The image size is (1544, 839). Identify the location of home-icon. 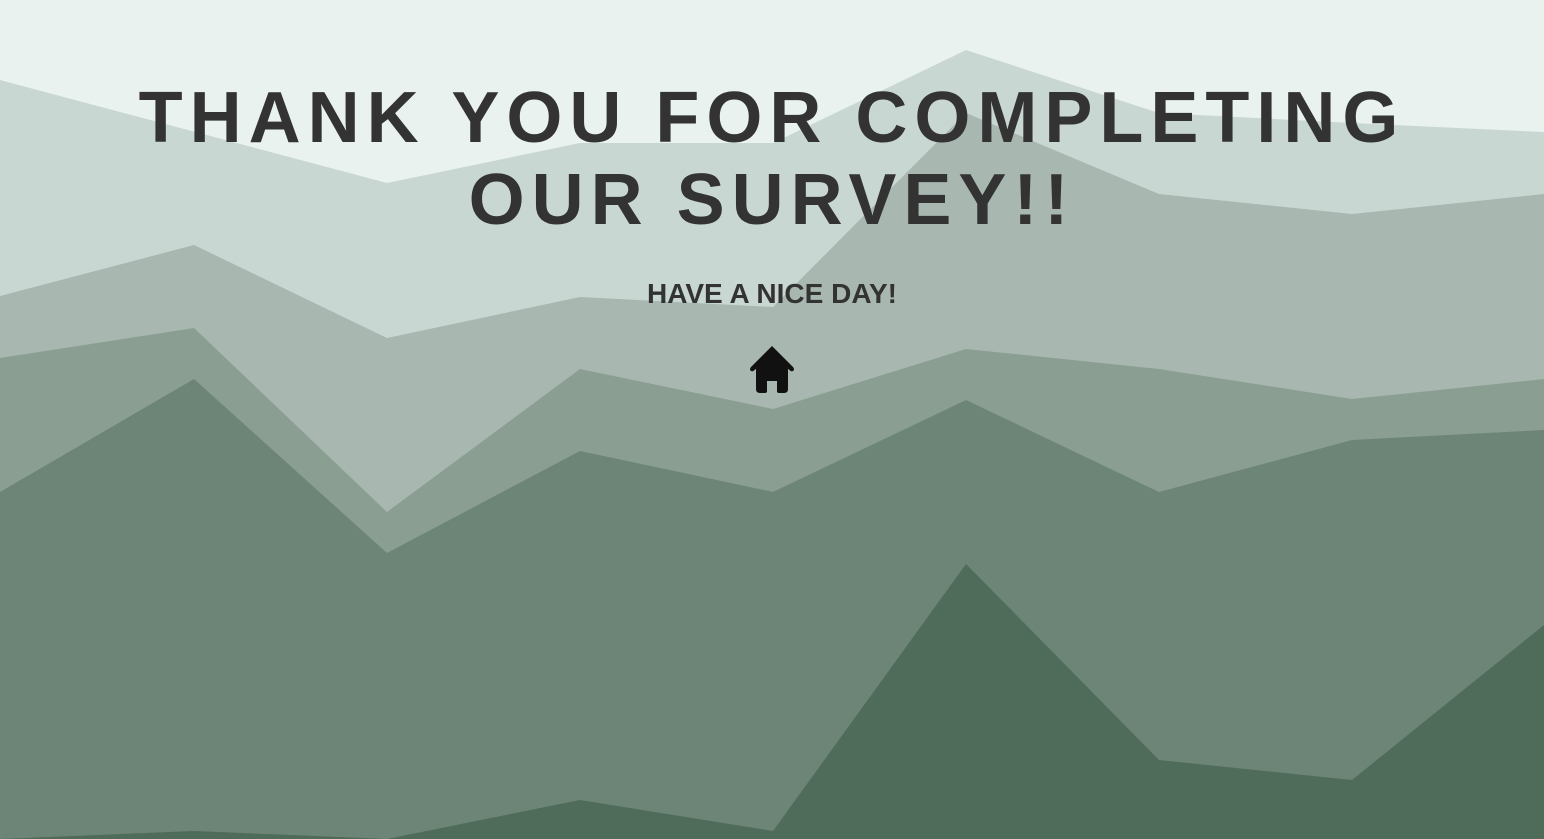
(772, 369).